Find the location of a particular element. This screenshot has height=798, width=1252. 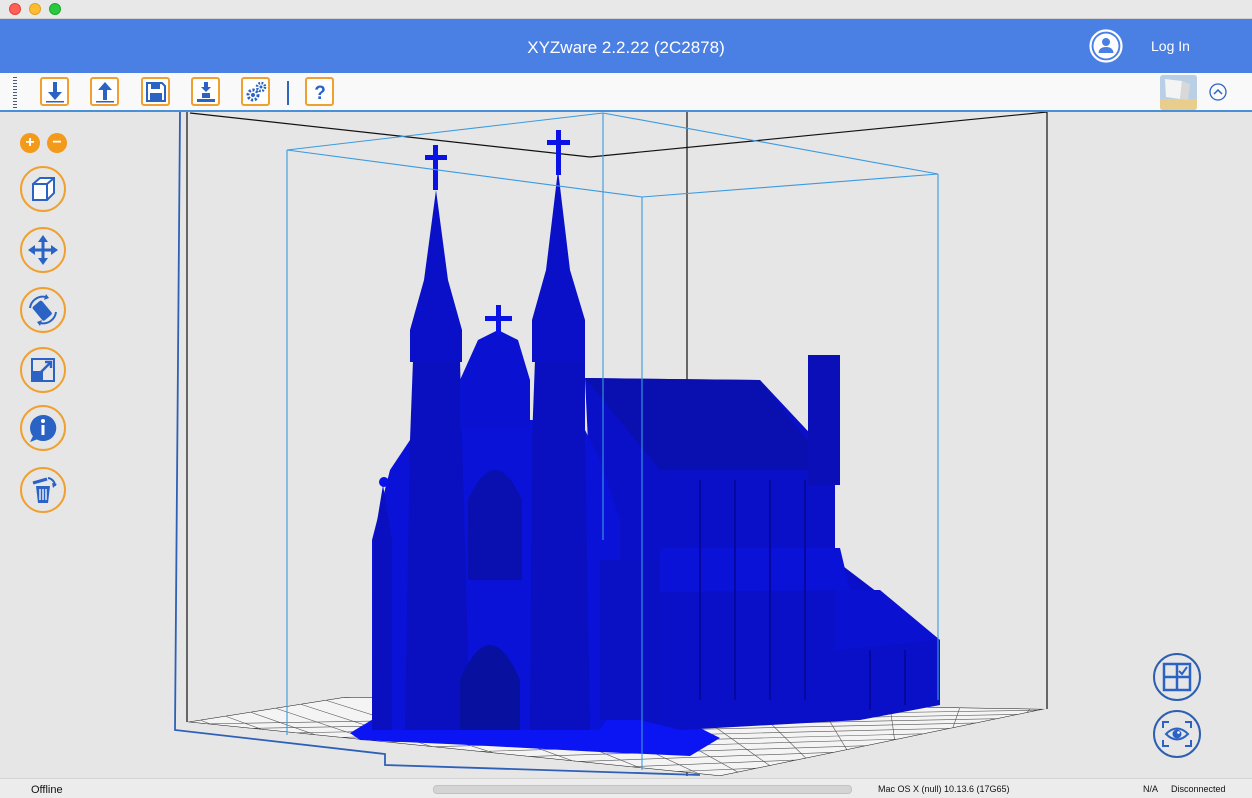

zoom-out-button: − is located at coordinates (57, 143).